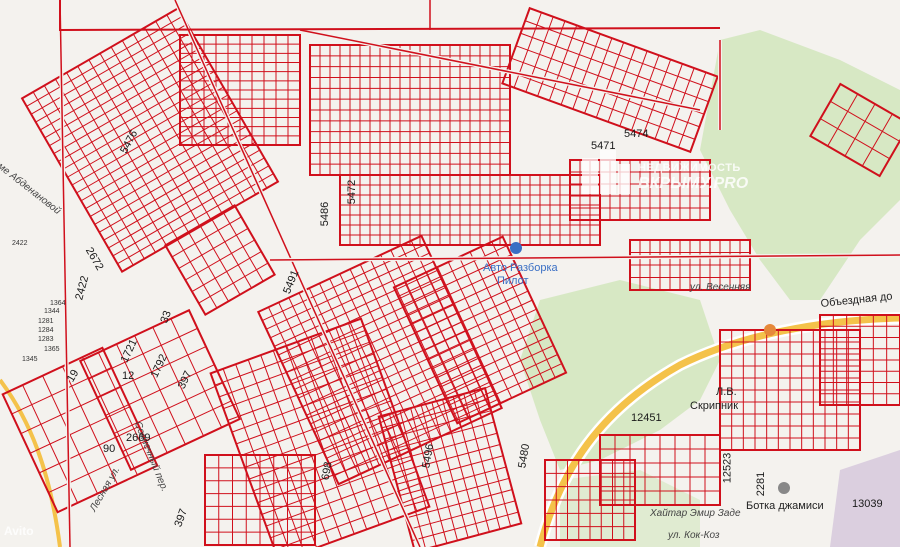  What do you see at coordinates (784, 488) in the screenshot?
I see `mosque-pin` at bounding box center [784, 488].